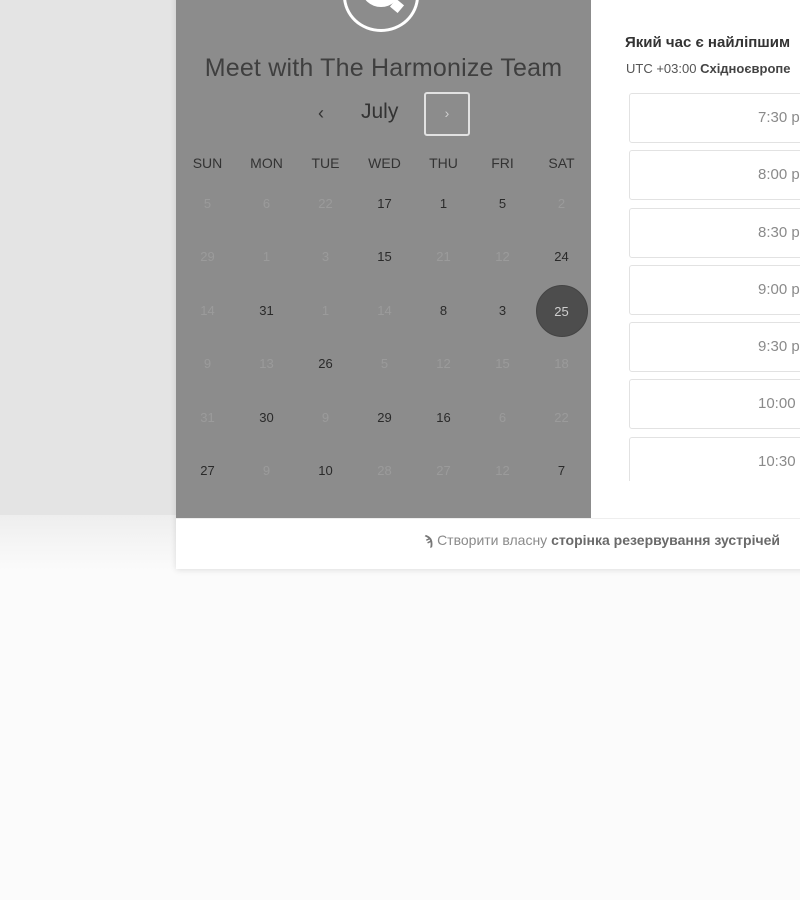  I want to click on calendar-day: 24, so click(561, 257).